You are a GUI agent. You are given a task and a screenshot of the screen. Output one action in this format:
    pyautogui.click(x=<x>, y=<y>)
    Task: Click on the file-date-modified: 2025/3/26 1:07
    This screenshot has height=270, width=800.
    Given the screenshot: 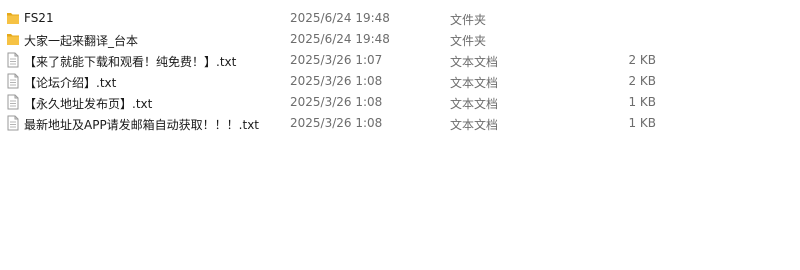 What is the action you would take?
    pyautogui.click(x=336, y=60)
    